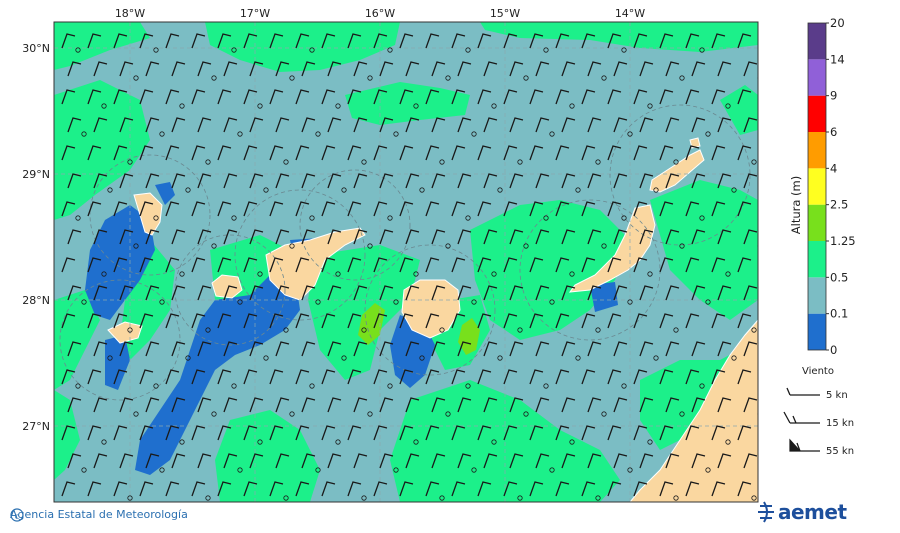 This screenshot has height=533, width=900. I want to click on colorbar-level: 4, so click(833, 168).